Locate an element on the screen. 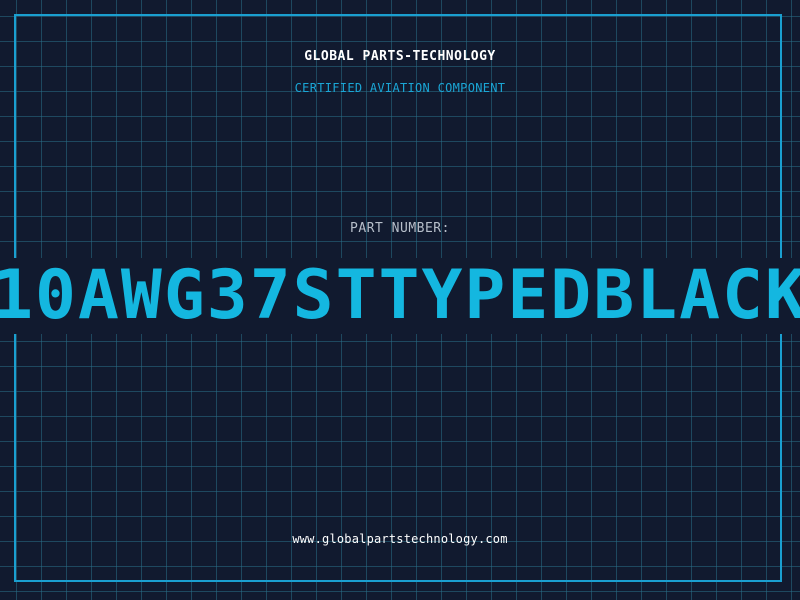 Image resolution: width=800 pixels, height=600 pixels. footer-url: www.globalpartstechnology.com is located at coordinates (400, 539).